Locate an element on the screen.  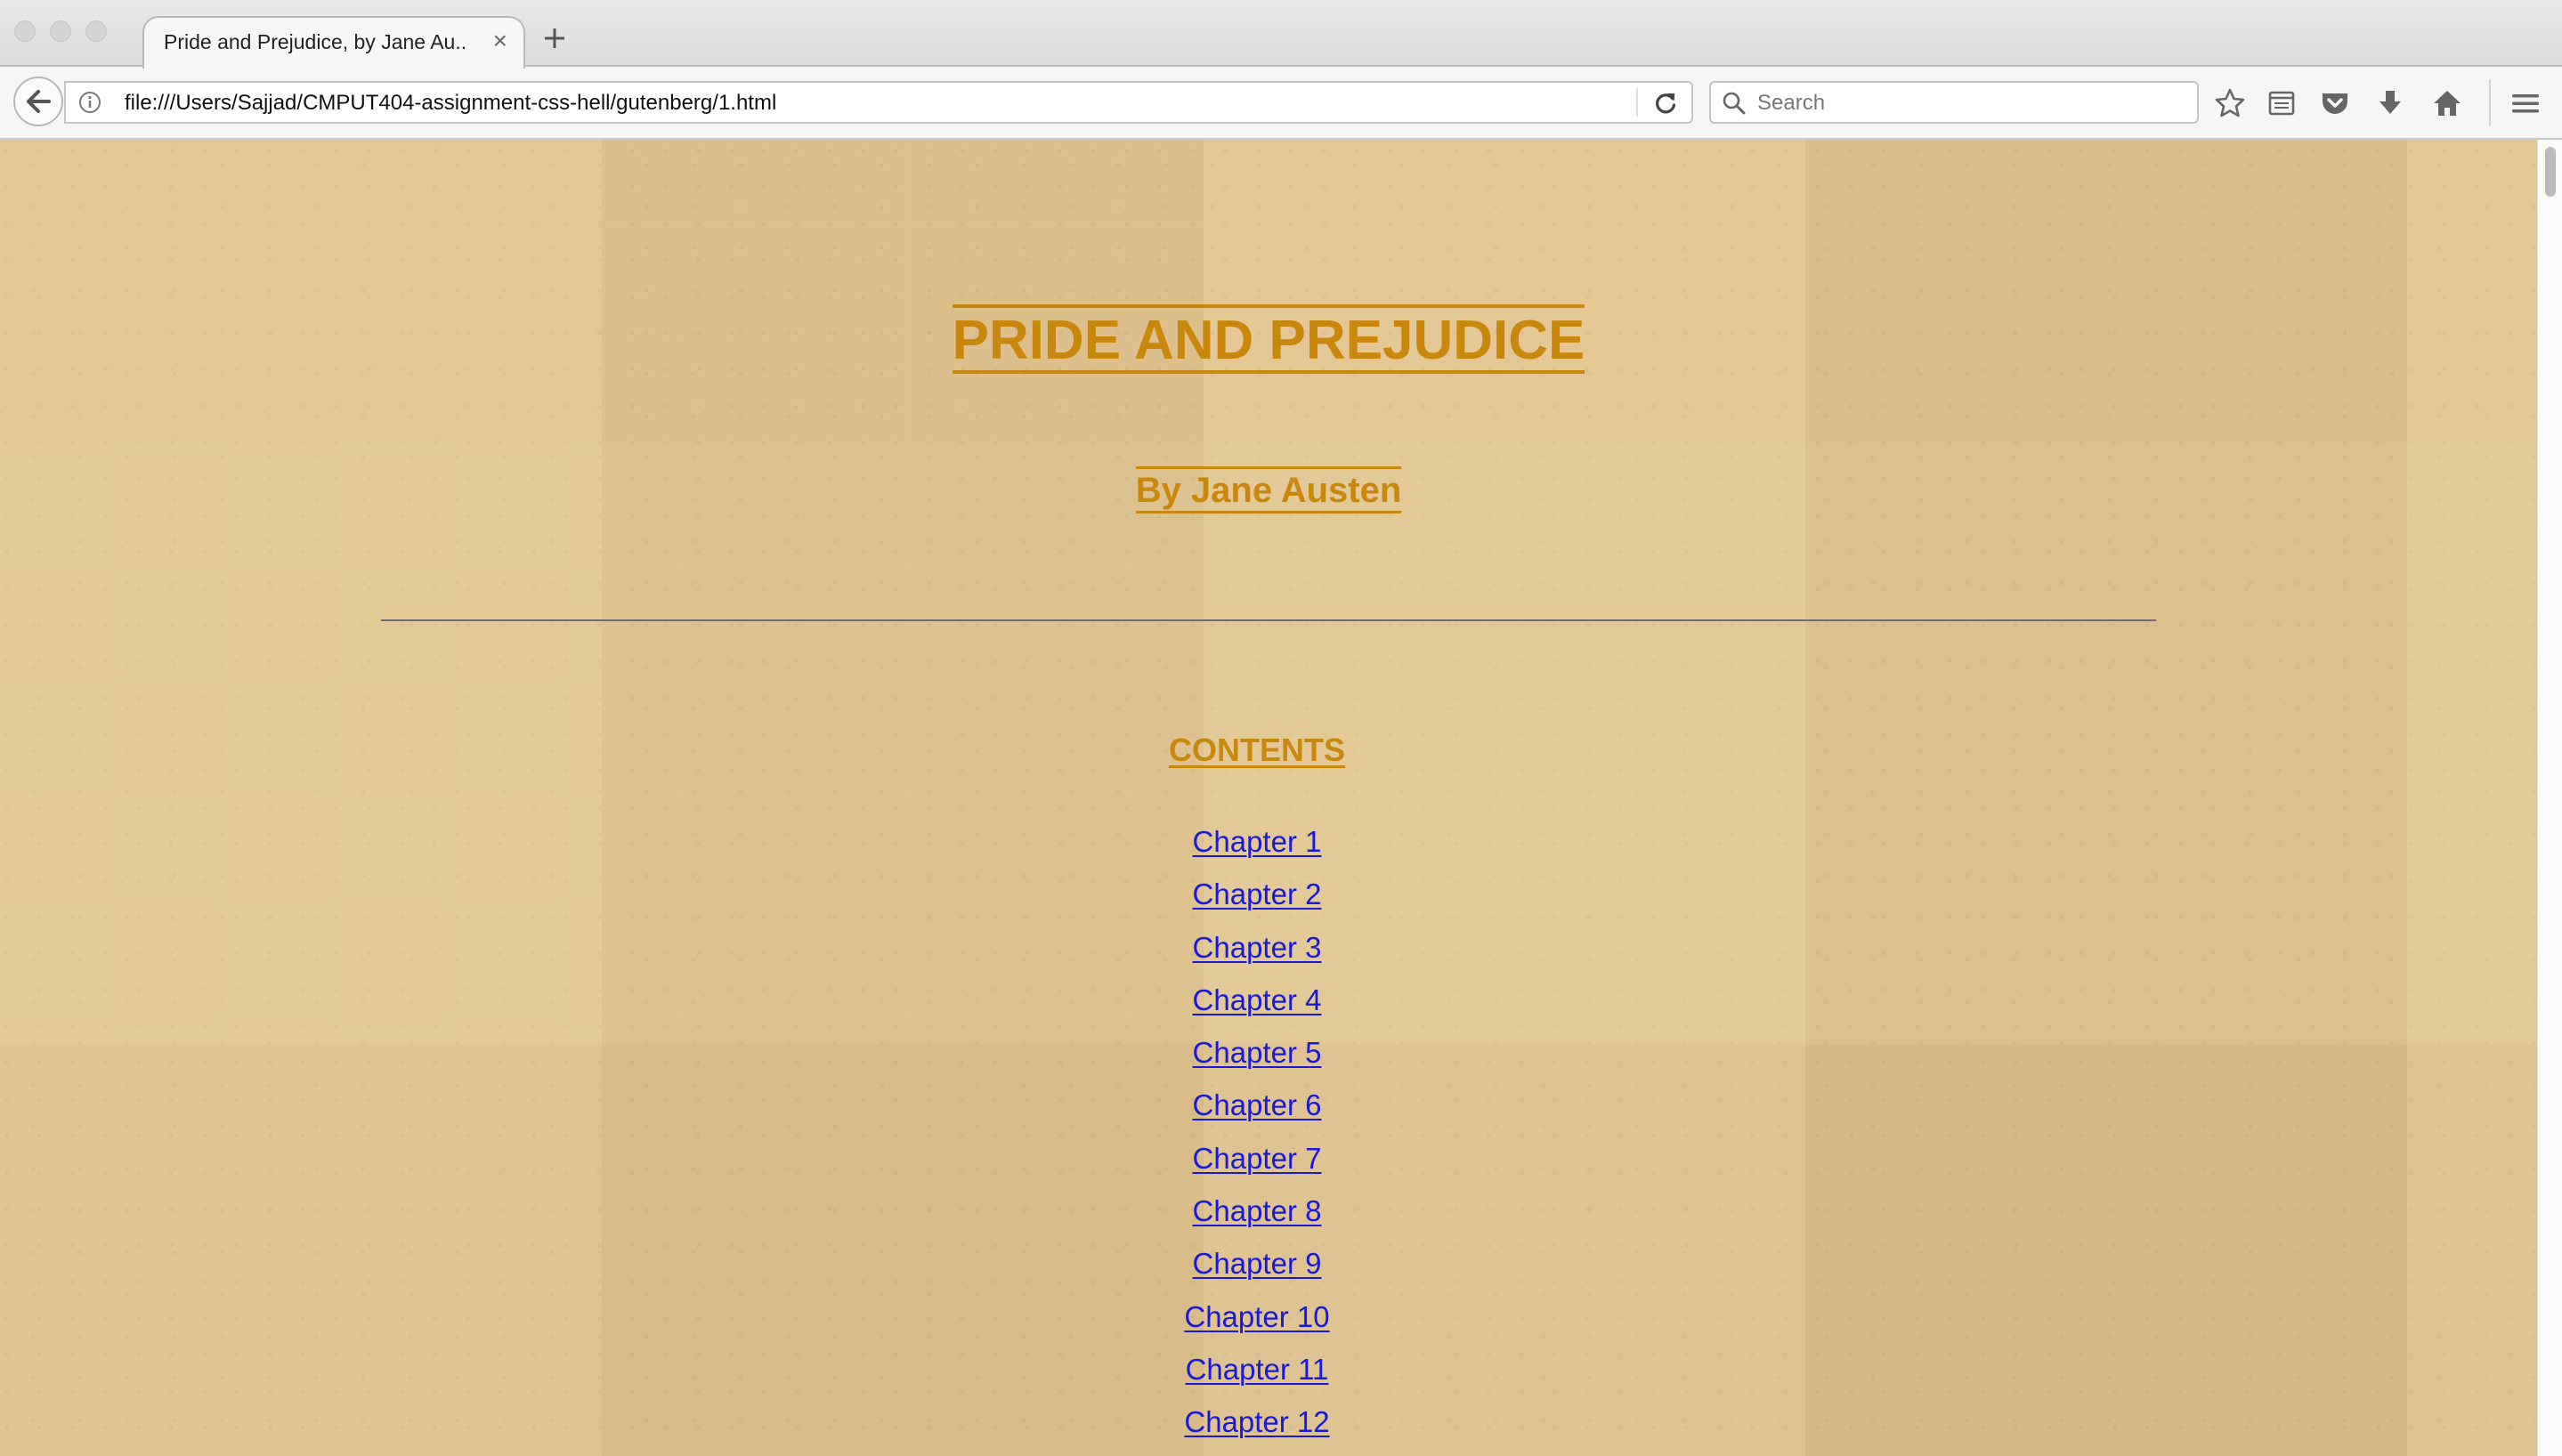
list-item: Chapter 11 is located at coordinates (1257, 1381).